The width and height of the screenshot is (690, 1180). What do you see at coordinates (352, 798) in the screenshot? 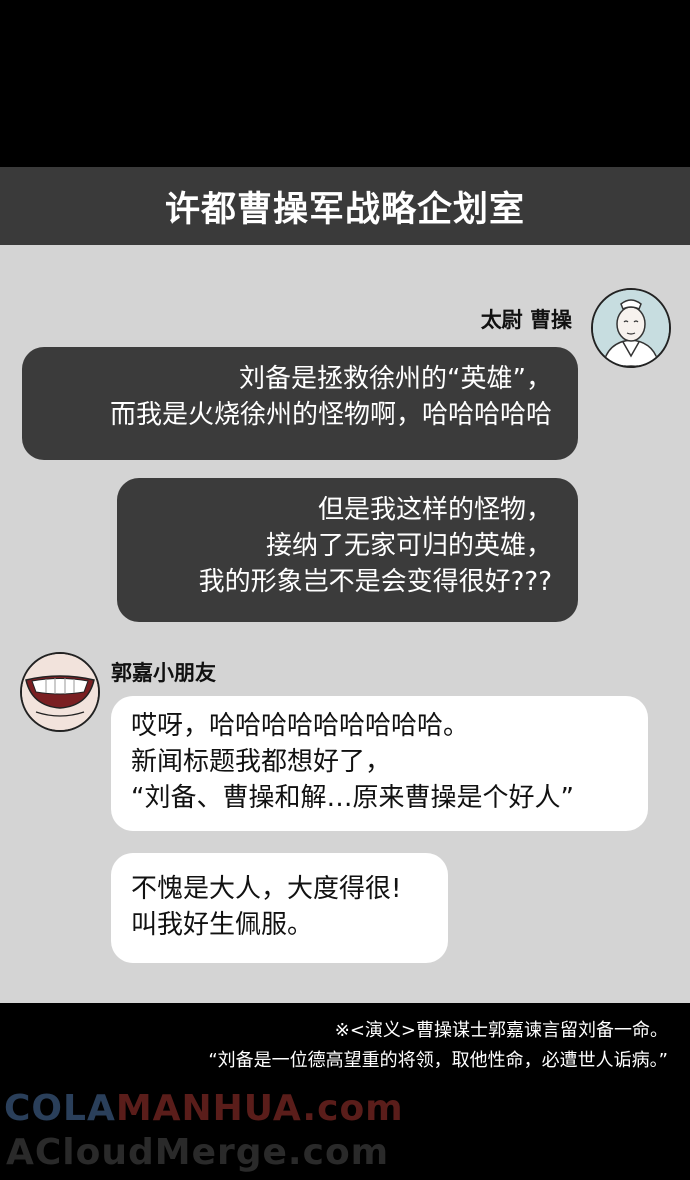
I see `message-line: “刘备、曹操和解…原来曹操是个好人”` at bounding box center [352, 798].